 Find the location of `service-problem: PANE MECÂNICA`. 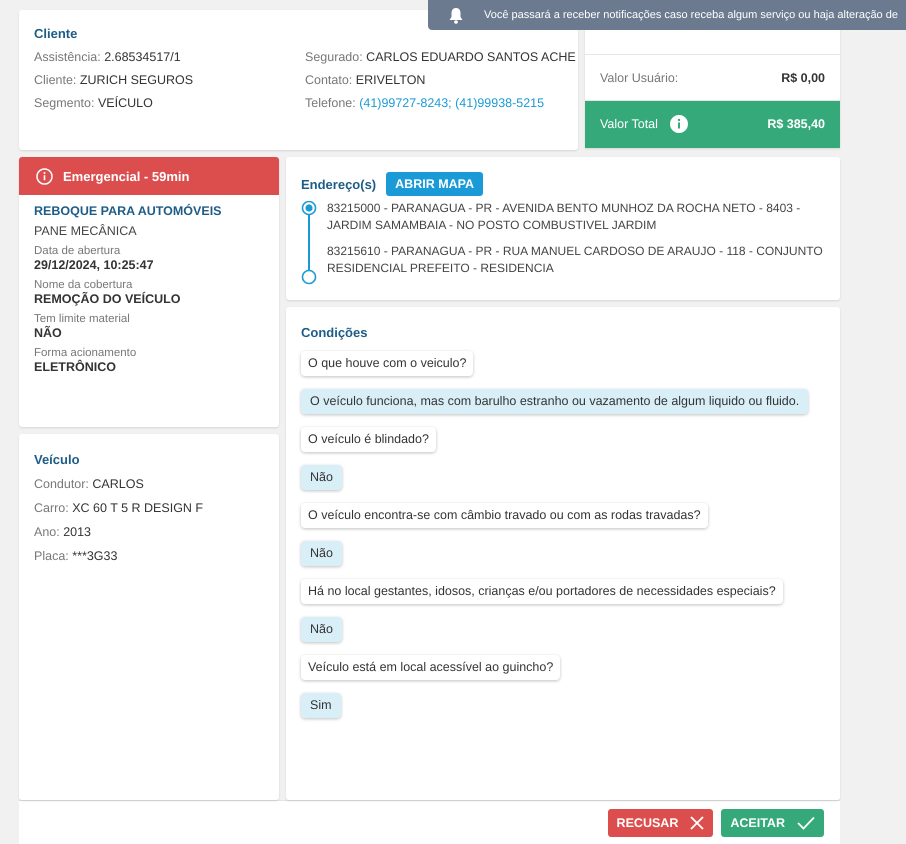

service-problem: PANE MECÂNICA is located at coordinates (86, 231).